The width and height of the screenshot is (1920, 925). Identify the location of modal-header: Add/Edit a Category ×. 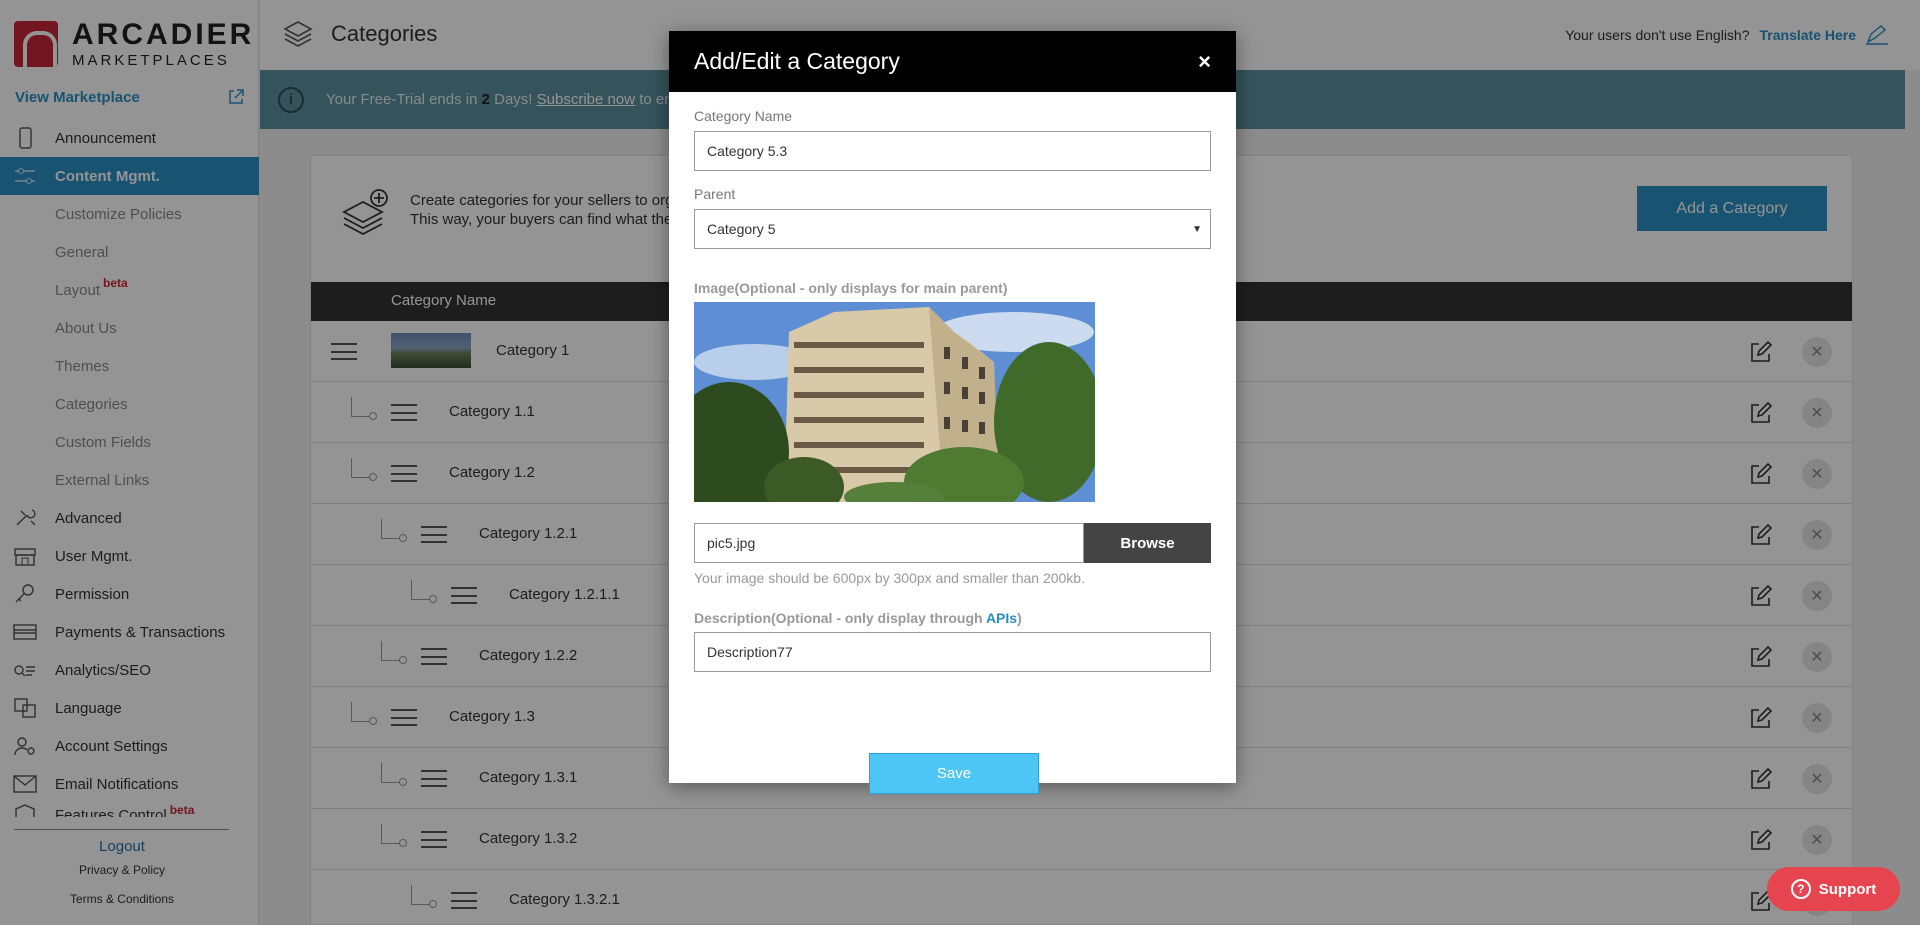
(952, 61).